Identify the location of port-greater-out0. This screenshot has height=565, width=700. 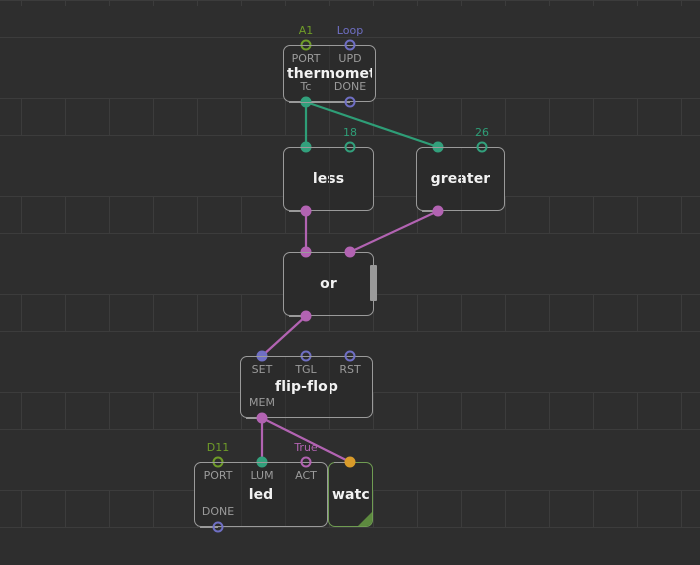
(438, 211).